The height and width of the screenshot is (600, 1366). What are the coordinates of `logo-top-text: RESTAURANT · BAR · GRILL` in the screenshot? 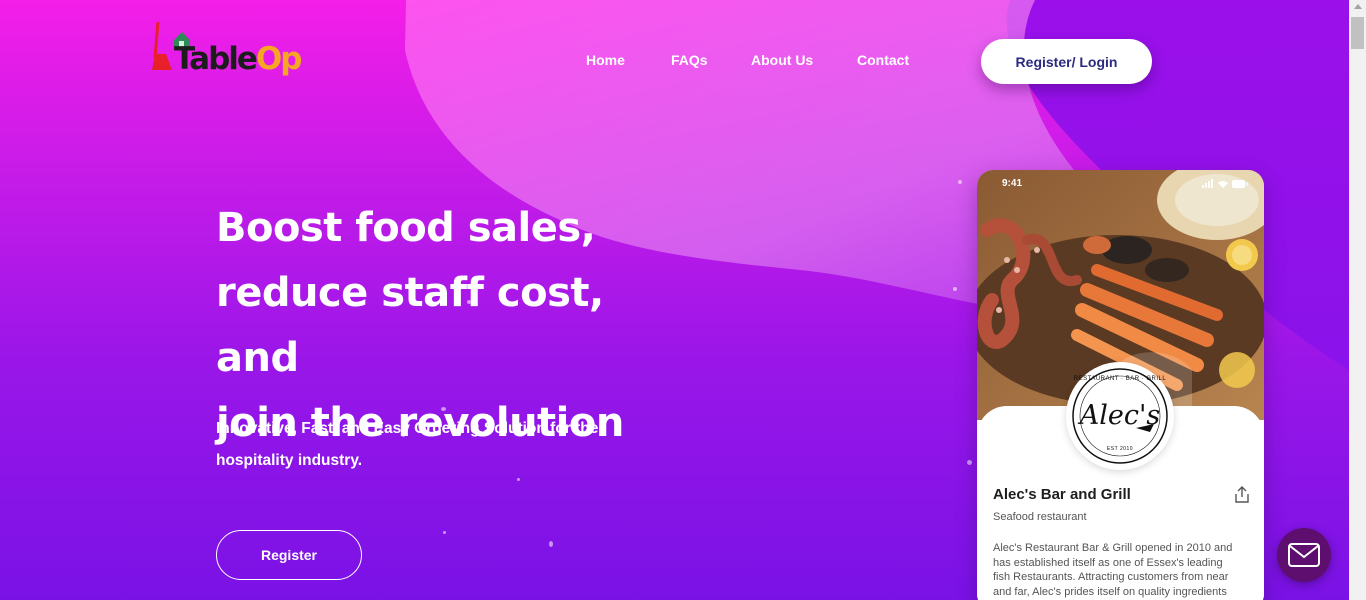 It's located at (1120, 379).